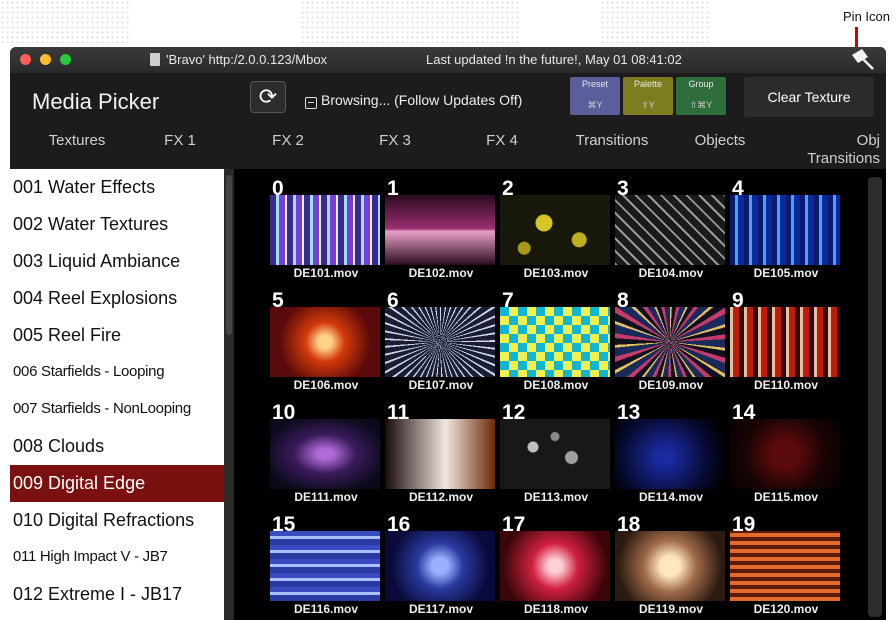 The height and width of the screenshot is (620, 896). Describe the element at coordinates (96, 101) in the screenshot. I see `app-title: Media Picker` at that location.